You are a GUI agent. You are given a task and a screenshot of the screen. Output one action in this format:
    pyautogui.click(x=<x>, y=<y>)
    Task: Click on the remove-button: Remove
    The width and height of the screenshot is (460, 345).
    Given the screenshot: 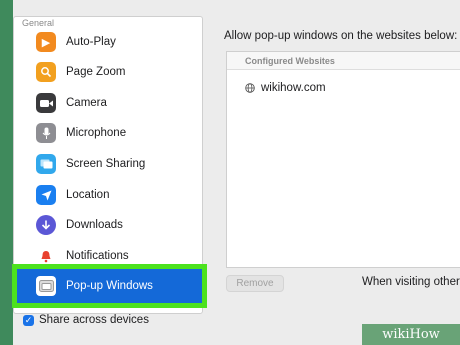 What is the action you would take?
    pyautogui.click(x=255, y=283)
    